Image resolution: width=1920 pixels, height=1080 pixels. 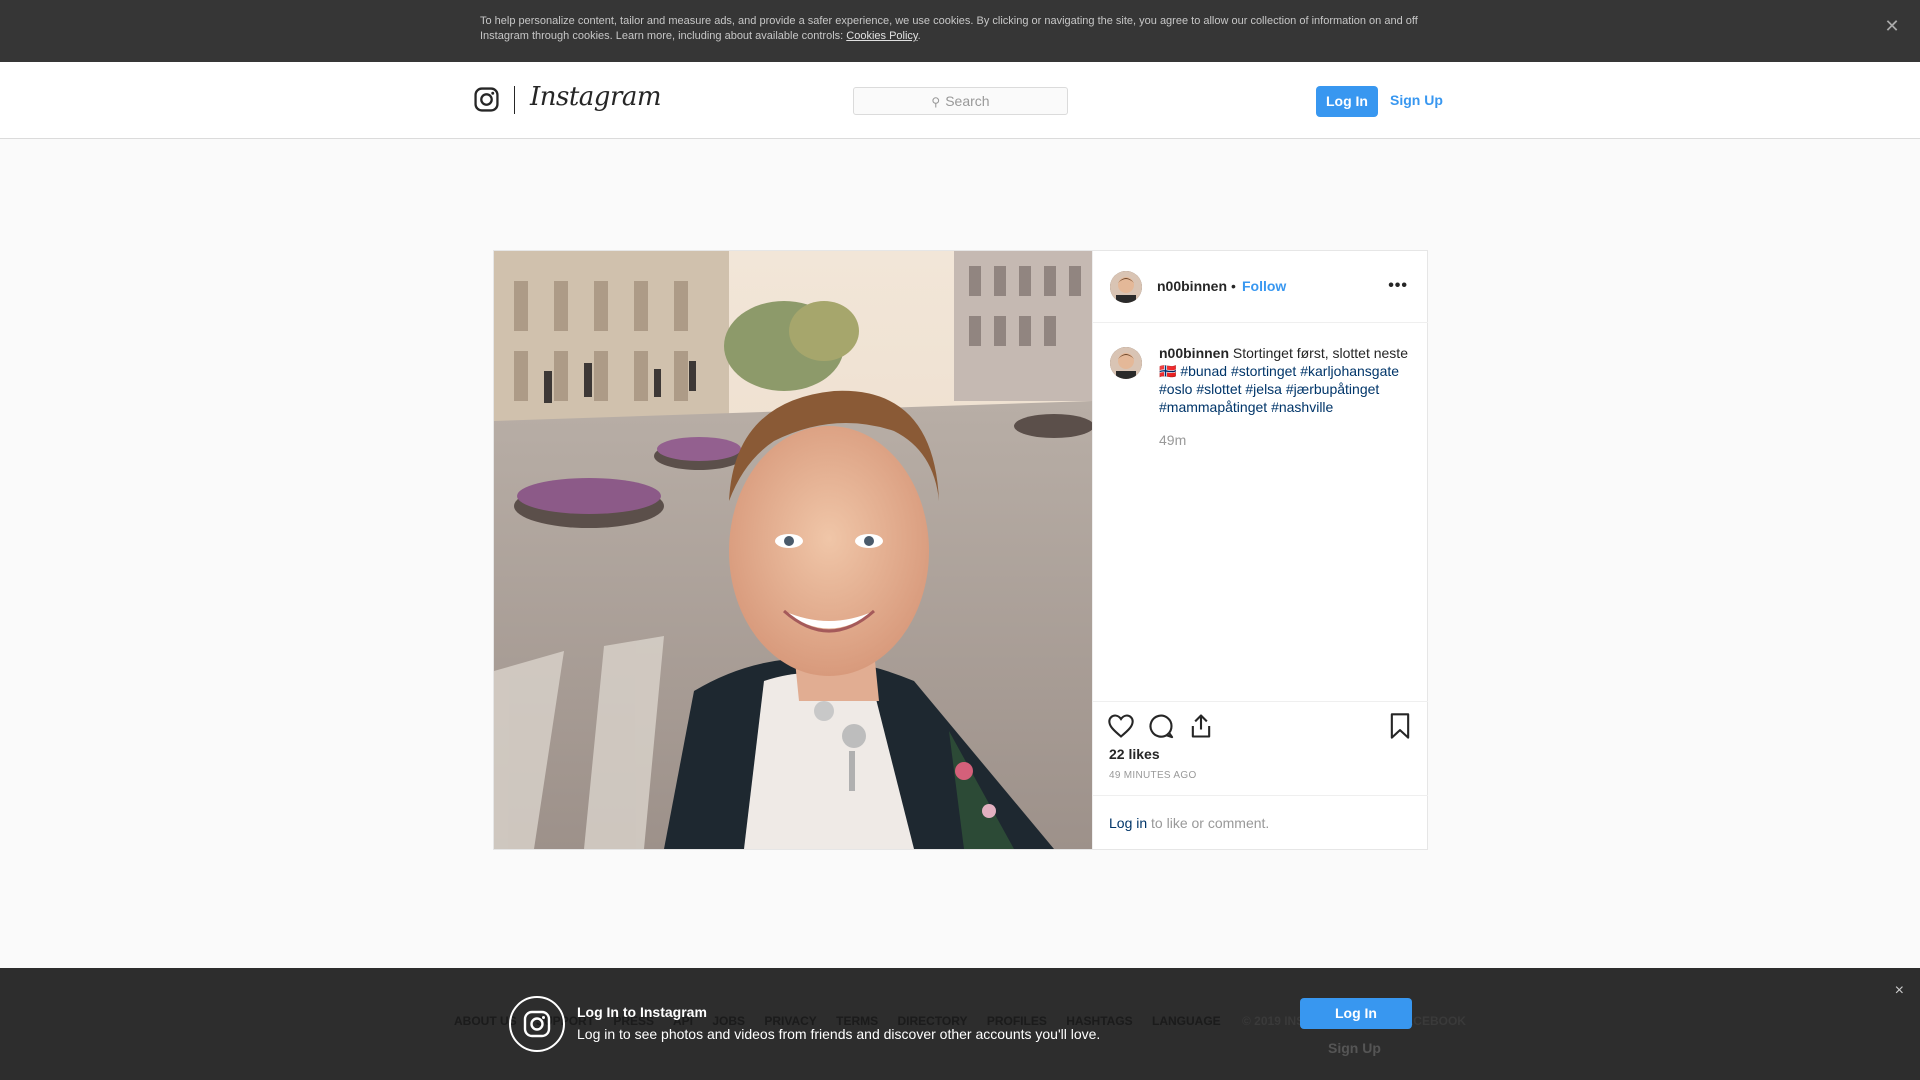 What do you see at coordinates (1186, 1021) in the screenshot?
I see `footer-link: LANGUAGE` at bounding box center [1186, 1021].